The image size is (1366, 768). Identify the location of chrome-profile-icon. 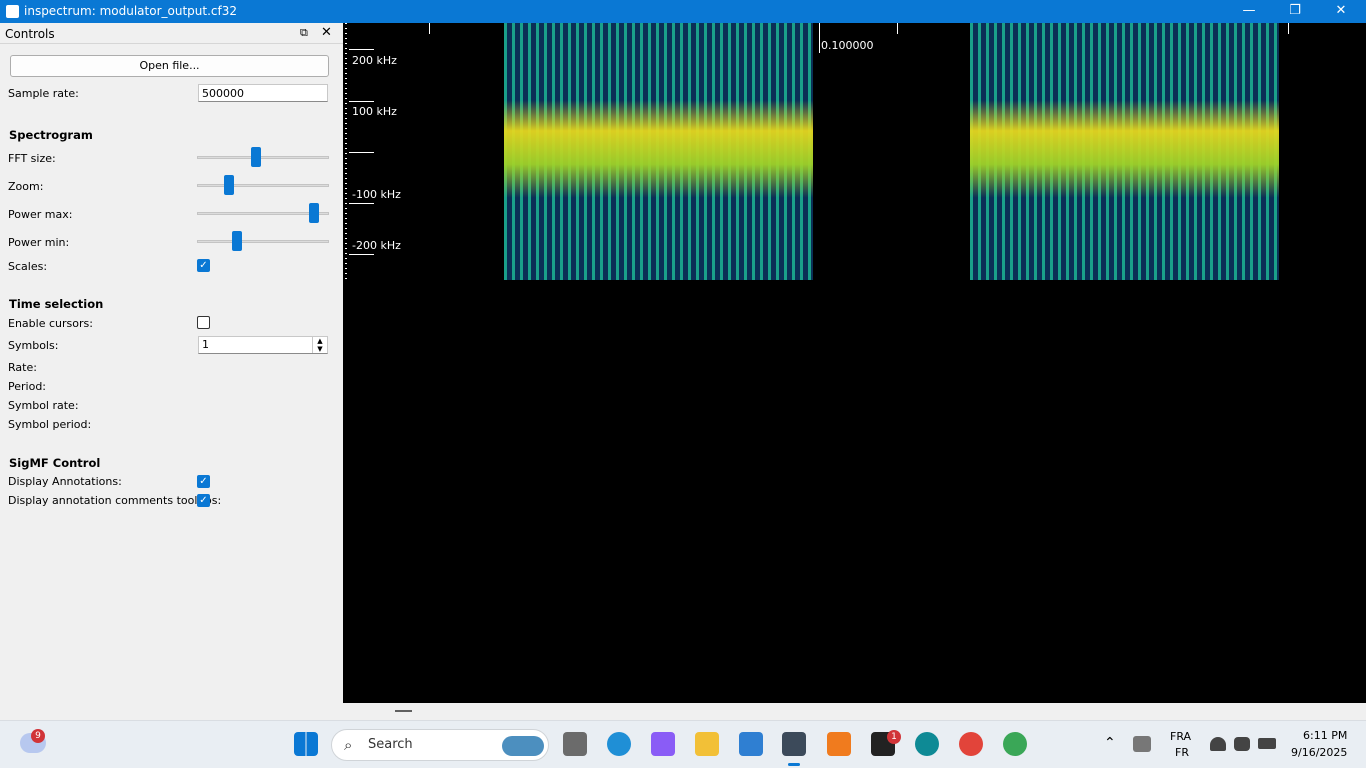
(1015, 744).